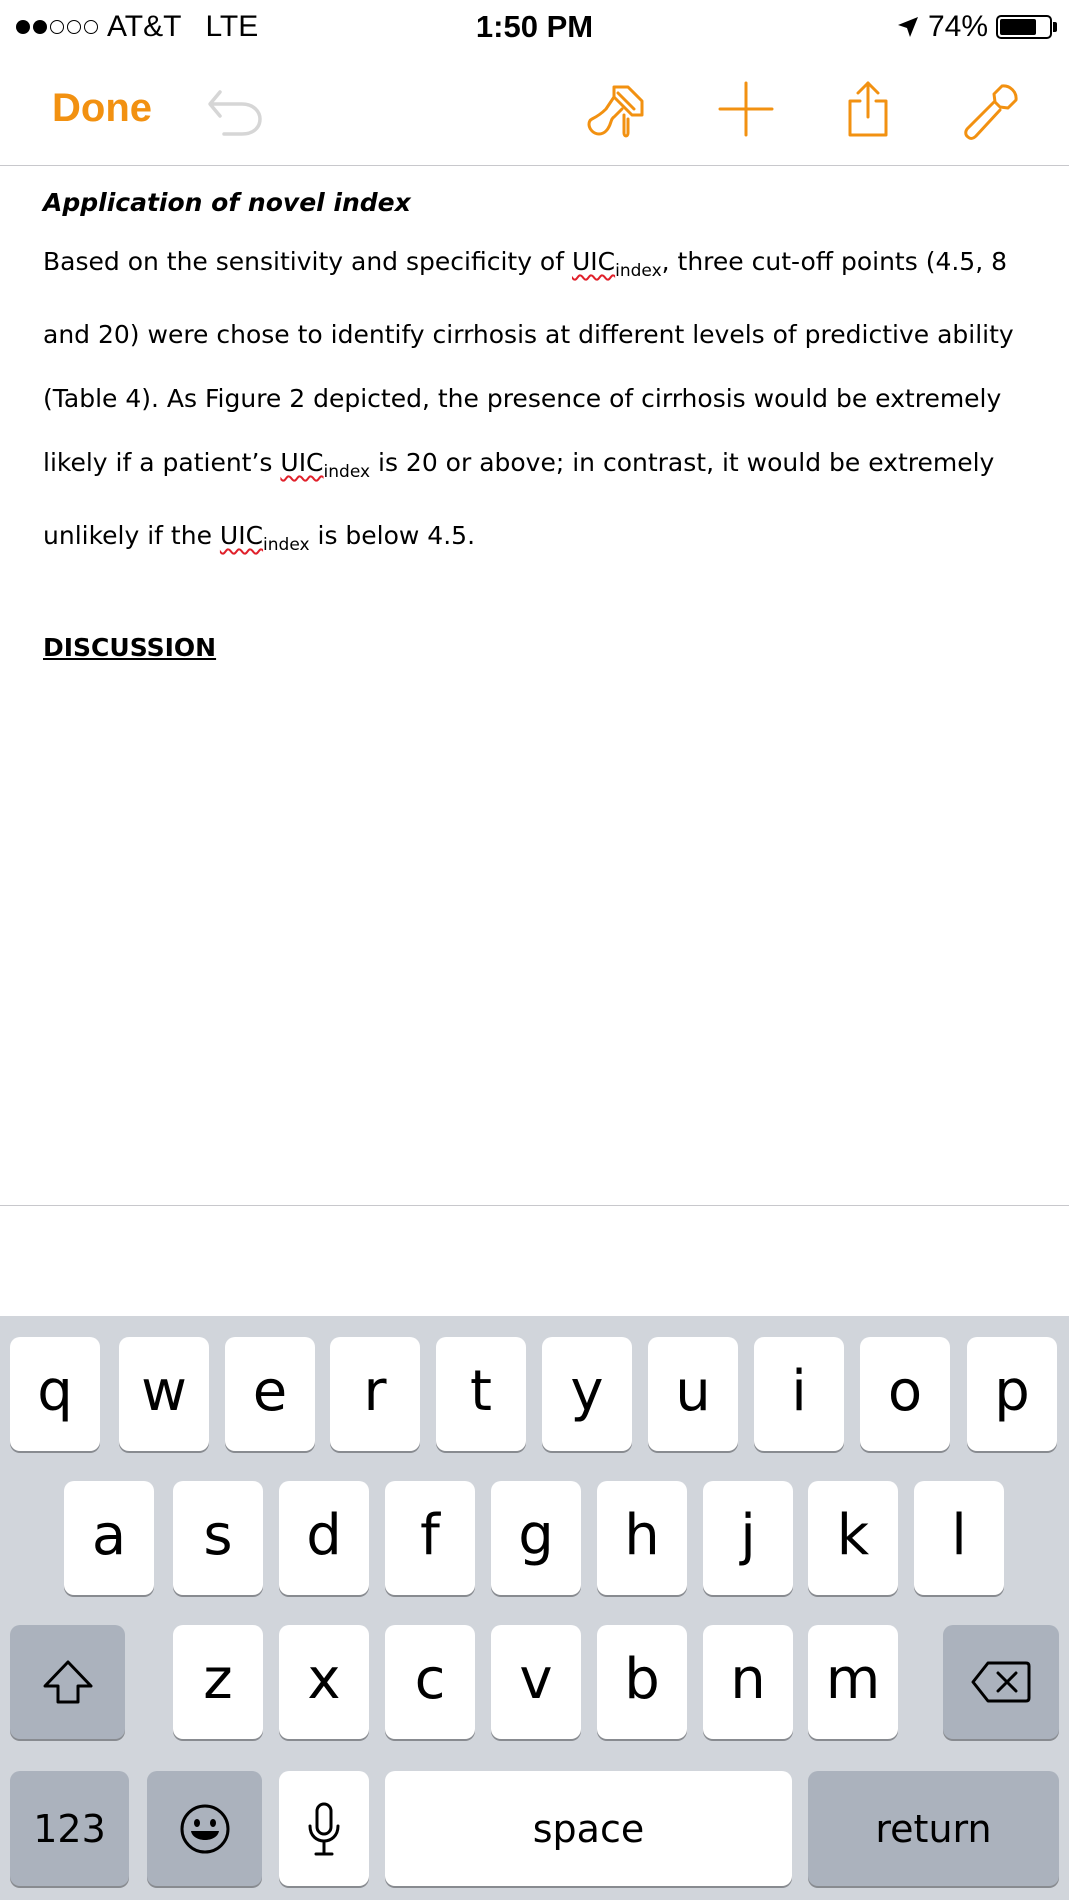  Describe the element at coordinates (130, 647) in the screenshot. I see `section-heading: DISCUSSION` at that location.